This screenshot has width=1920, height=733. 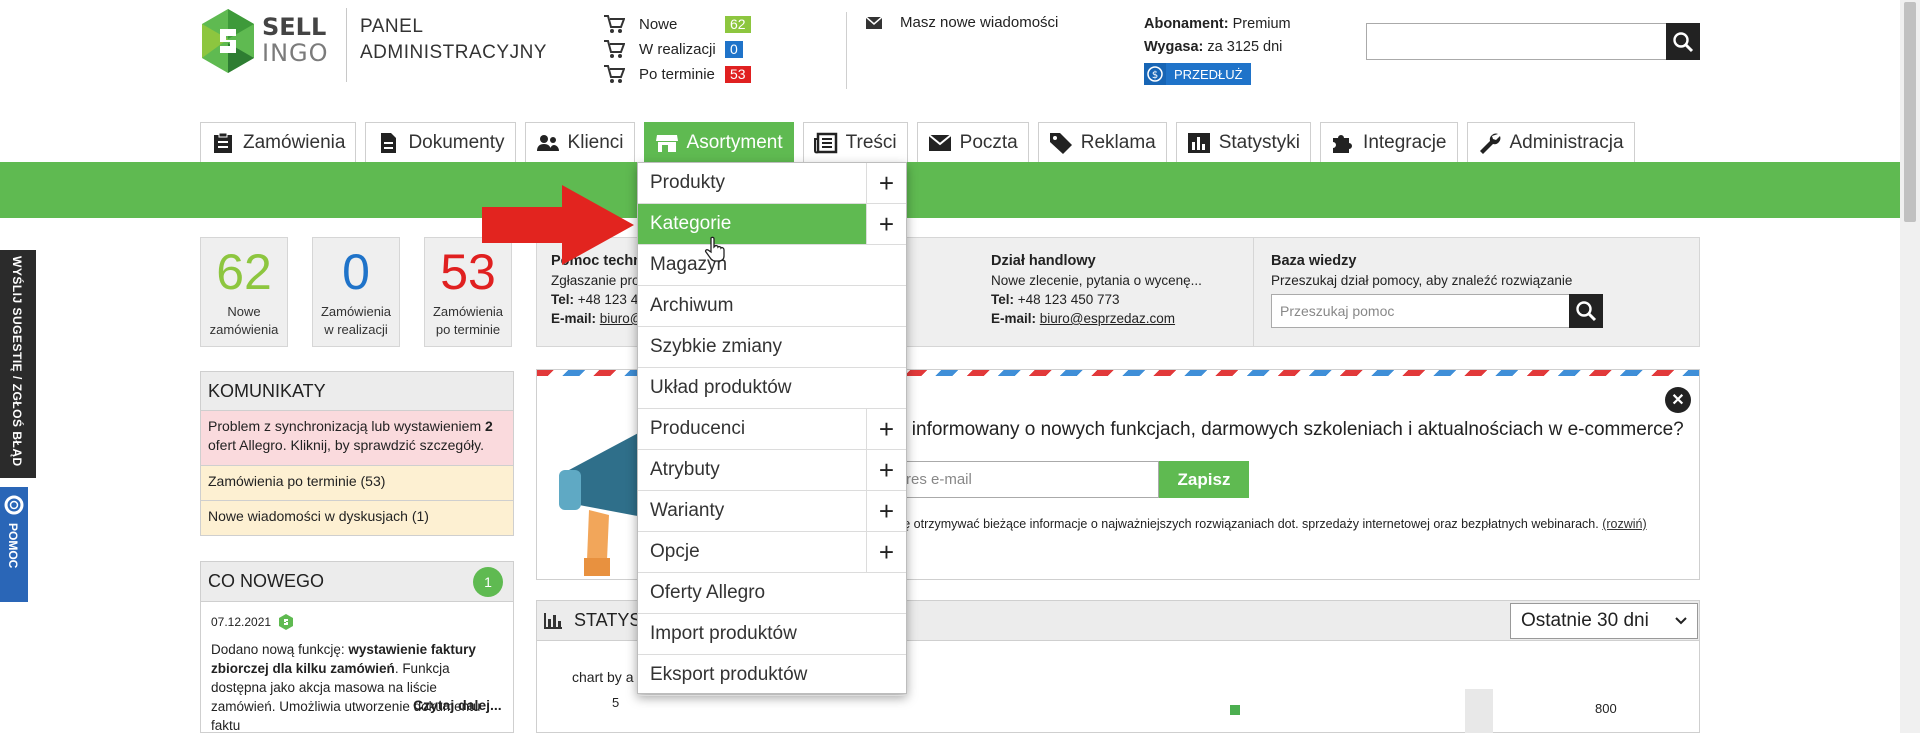 I want to click on lifebuoy-icon, so click(x=14, y=505).